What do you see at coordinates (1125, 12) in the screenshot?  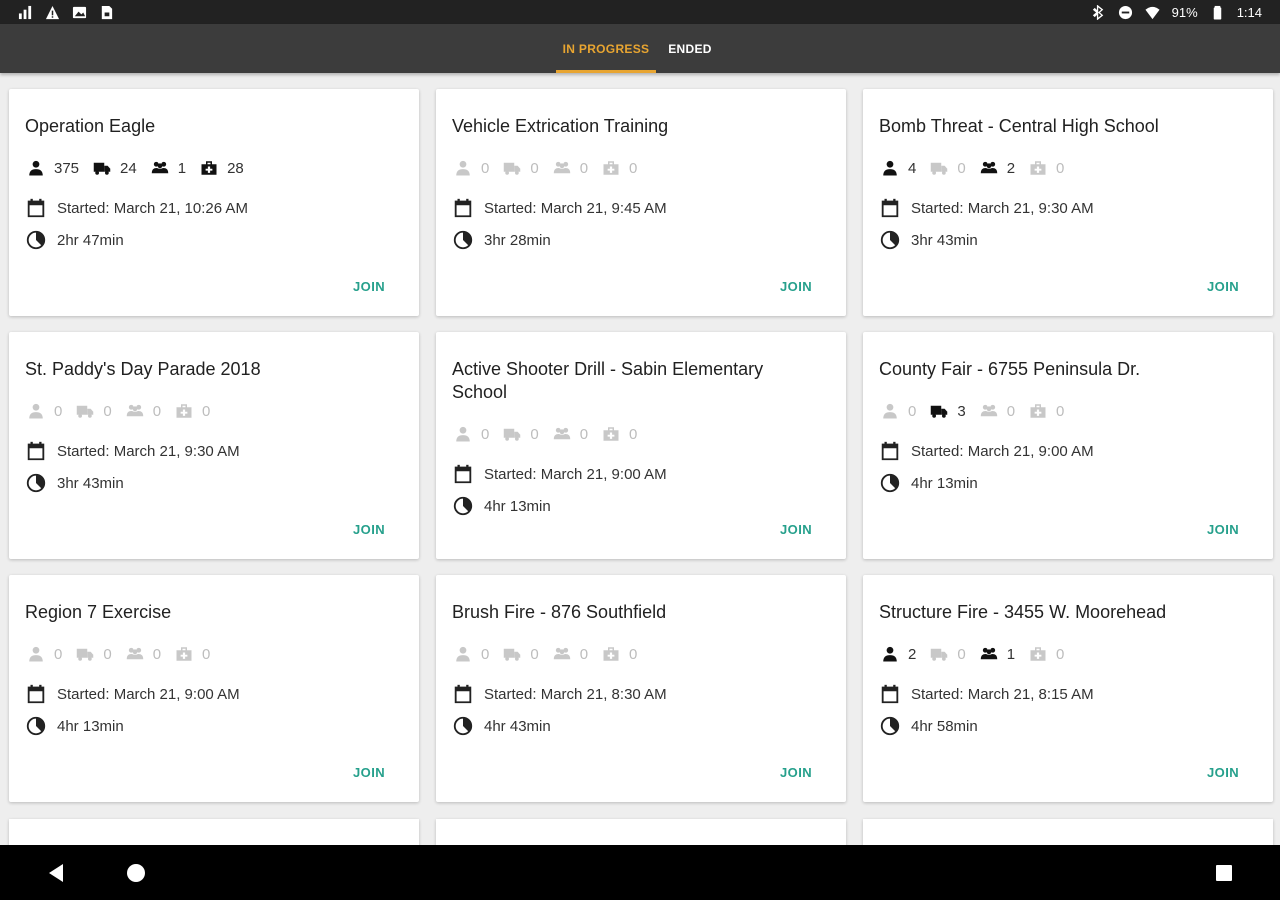 I see `do-not-disturb-icon` at bounding box center [1125, 12].